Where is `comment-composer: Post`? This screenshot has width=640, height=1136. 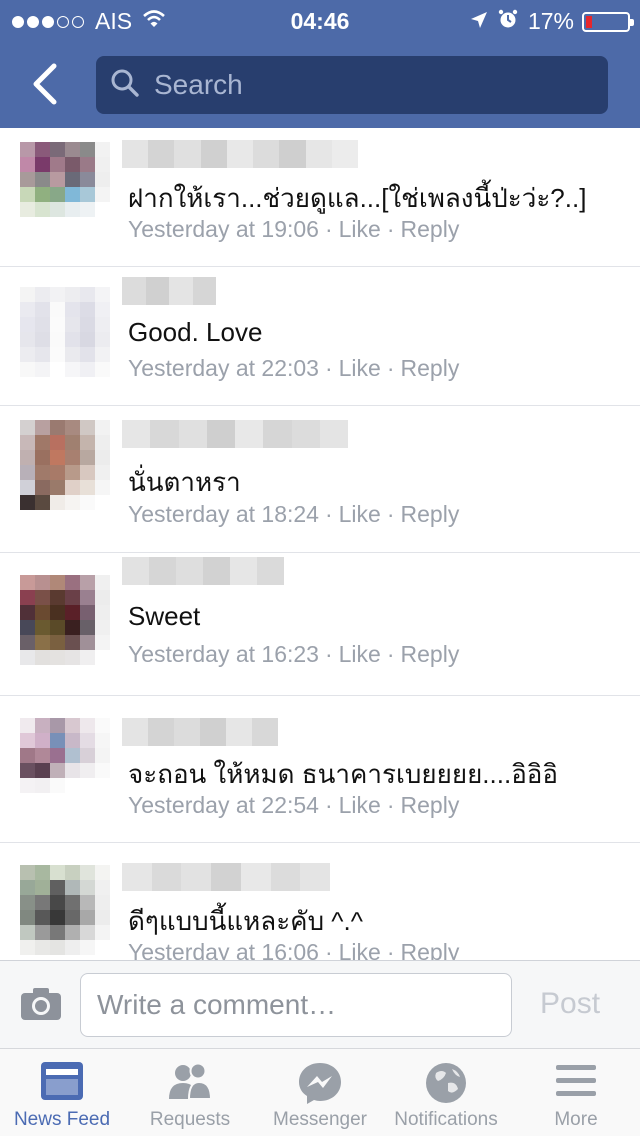
comment-composer: Post is located at coordinates (320, 1004).